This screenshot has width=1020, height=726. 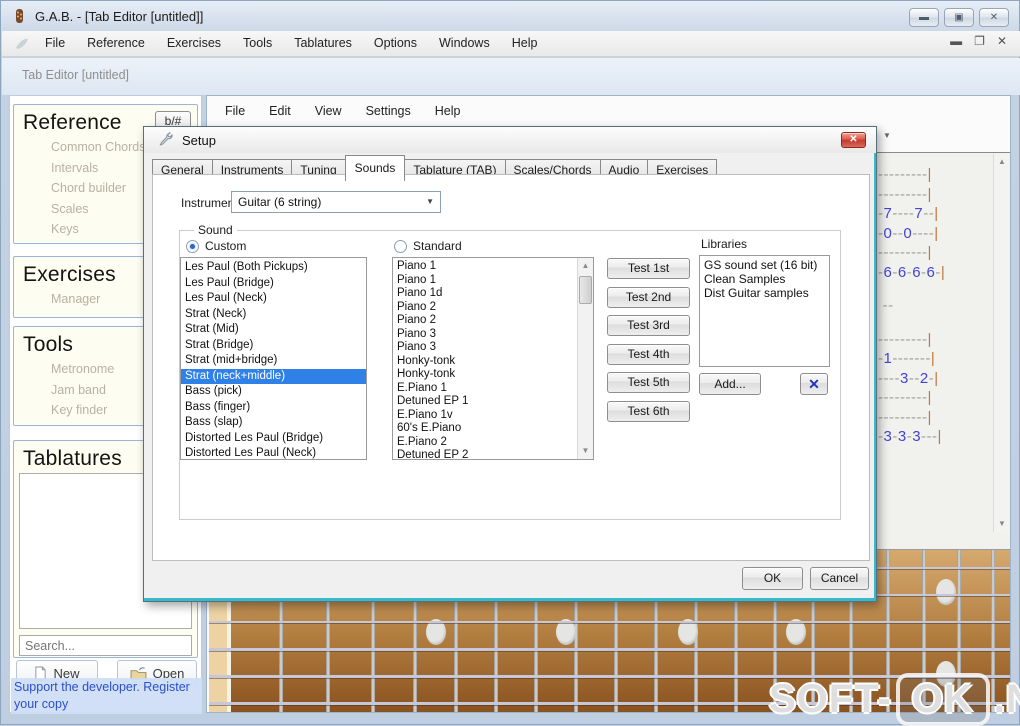 I want to click on standard-sound-item: Detuned EP 2, so click(x=493, y=454).